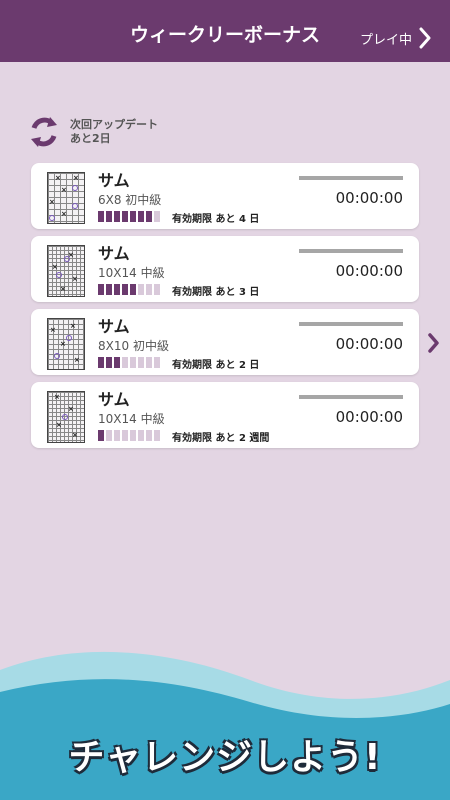 This screenshot has width=450, height=800. Describe the element at coordinates (216, 365) in the screenshot. I see `expiry-label: 有効期限 あと 2 日` at that location.